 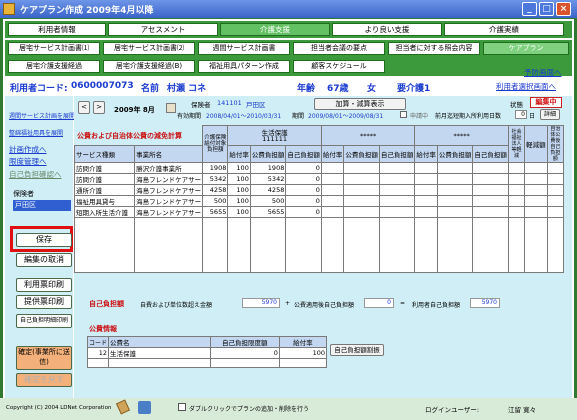 I want to click on status-label: 状態, so click(x=516, y=105).